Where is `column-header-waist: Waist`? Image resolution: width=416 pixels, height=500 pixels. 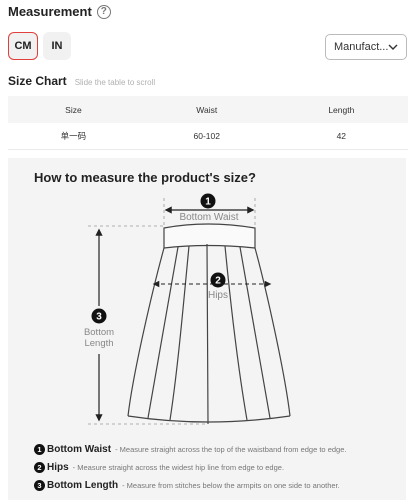 column-header-waist: Waist is located at coordinates (206, 109).